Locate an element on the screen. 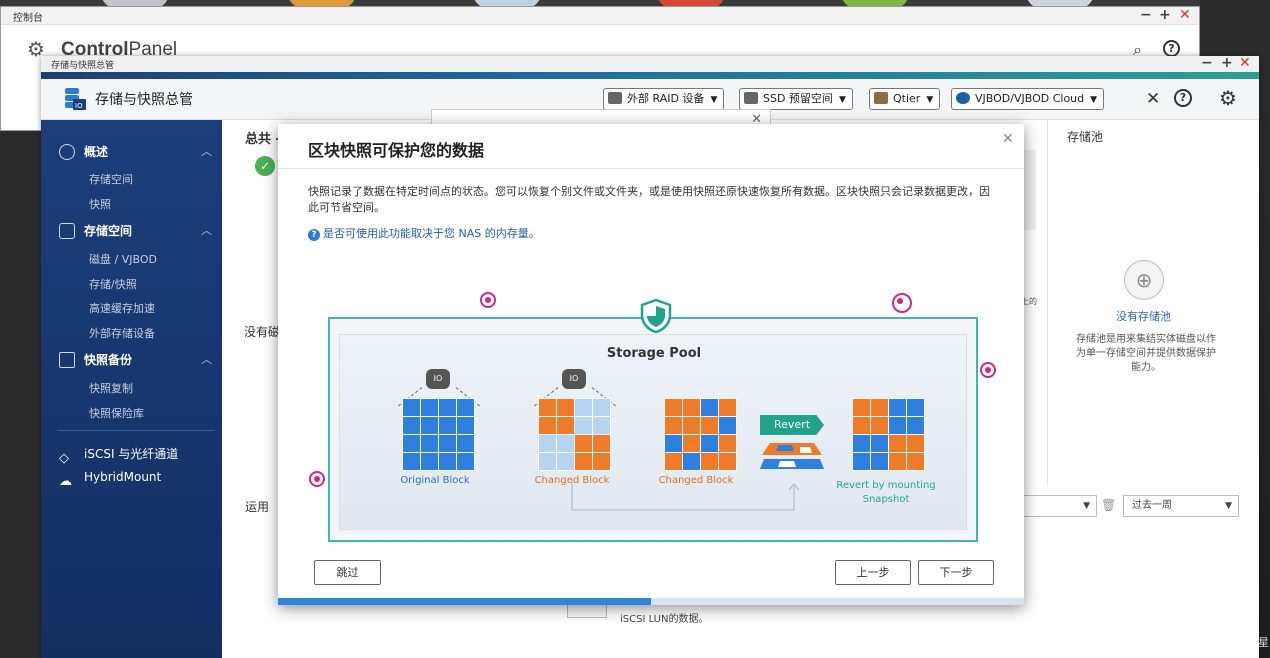 The image size is (1270, 658). sidebar-item-storage-snapshots: 存储/快照 is located at coordinates (113, 284).